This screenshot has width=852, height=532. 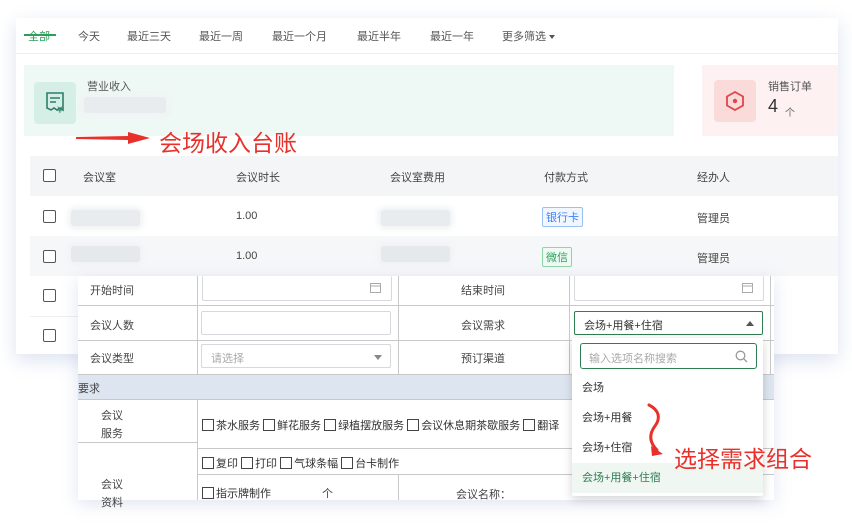 I want to click on attendees-label: 会议人数, so click(x=112, y=326).